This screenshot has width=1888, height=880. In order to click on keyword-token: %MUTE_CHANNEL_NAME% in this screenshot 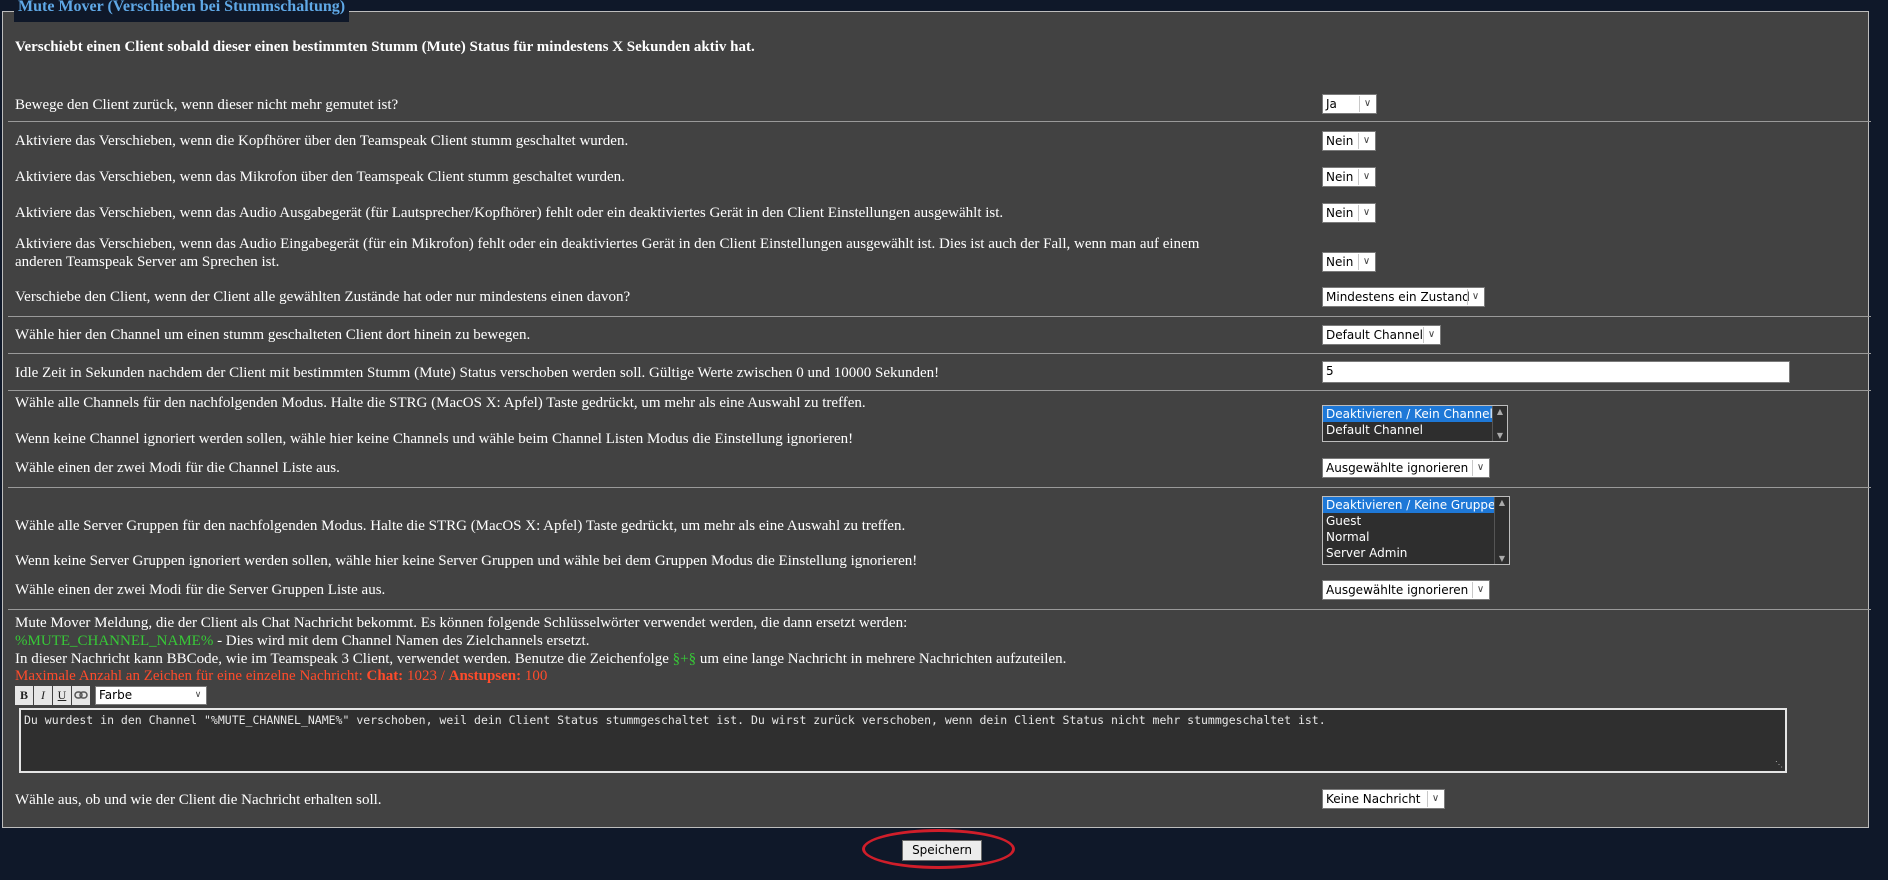, I will do `click(114, 641)`.